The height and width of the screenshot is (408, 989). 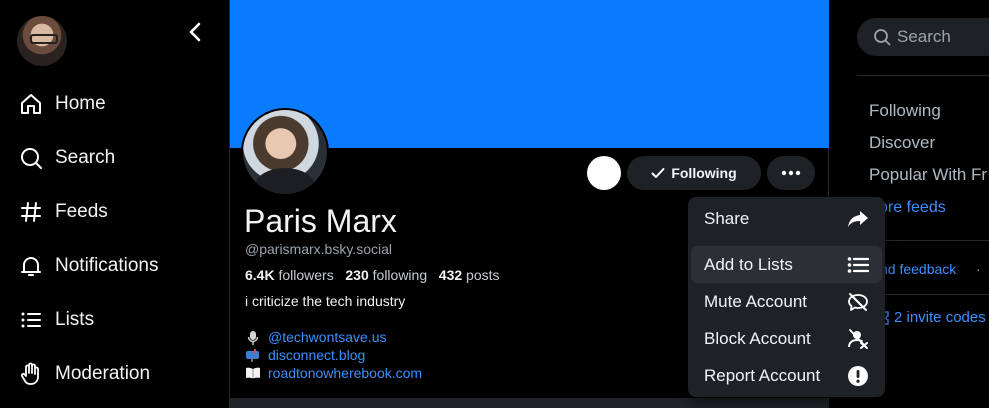 I want to click on nav-notifications-label: Notifications, so click(x=107, y=265).